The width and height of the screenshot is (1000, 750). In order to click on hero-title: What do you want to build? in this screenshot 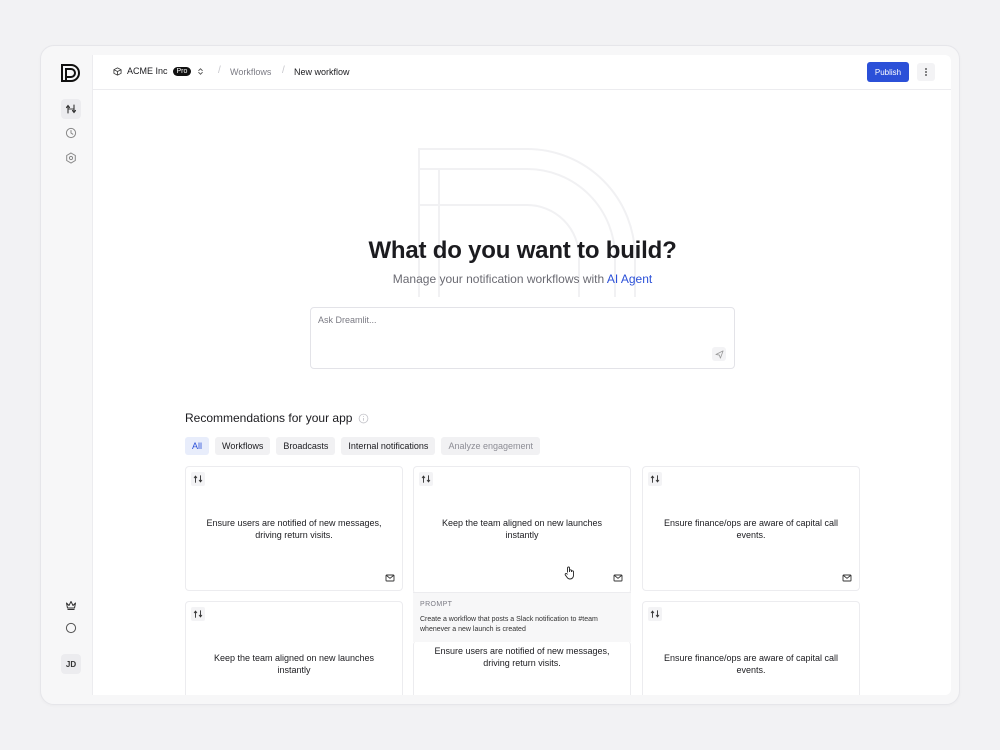, I will do `click(522, 250)`.